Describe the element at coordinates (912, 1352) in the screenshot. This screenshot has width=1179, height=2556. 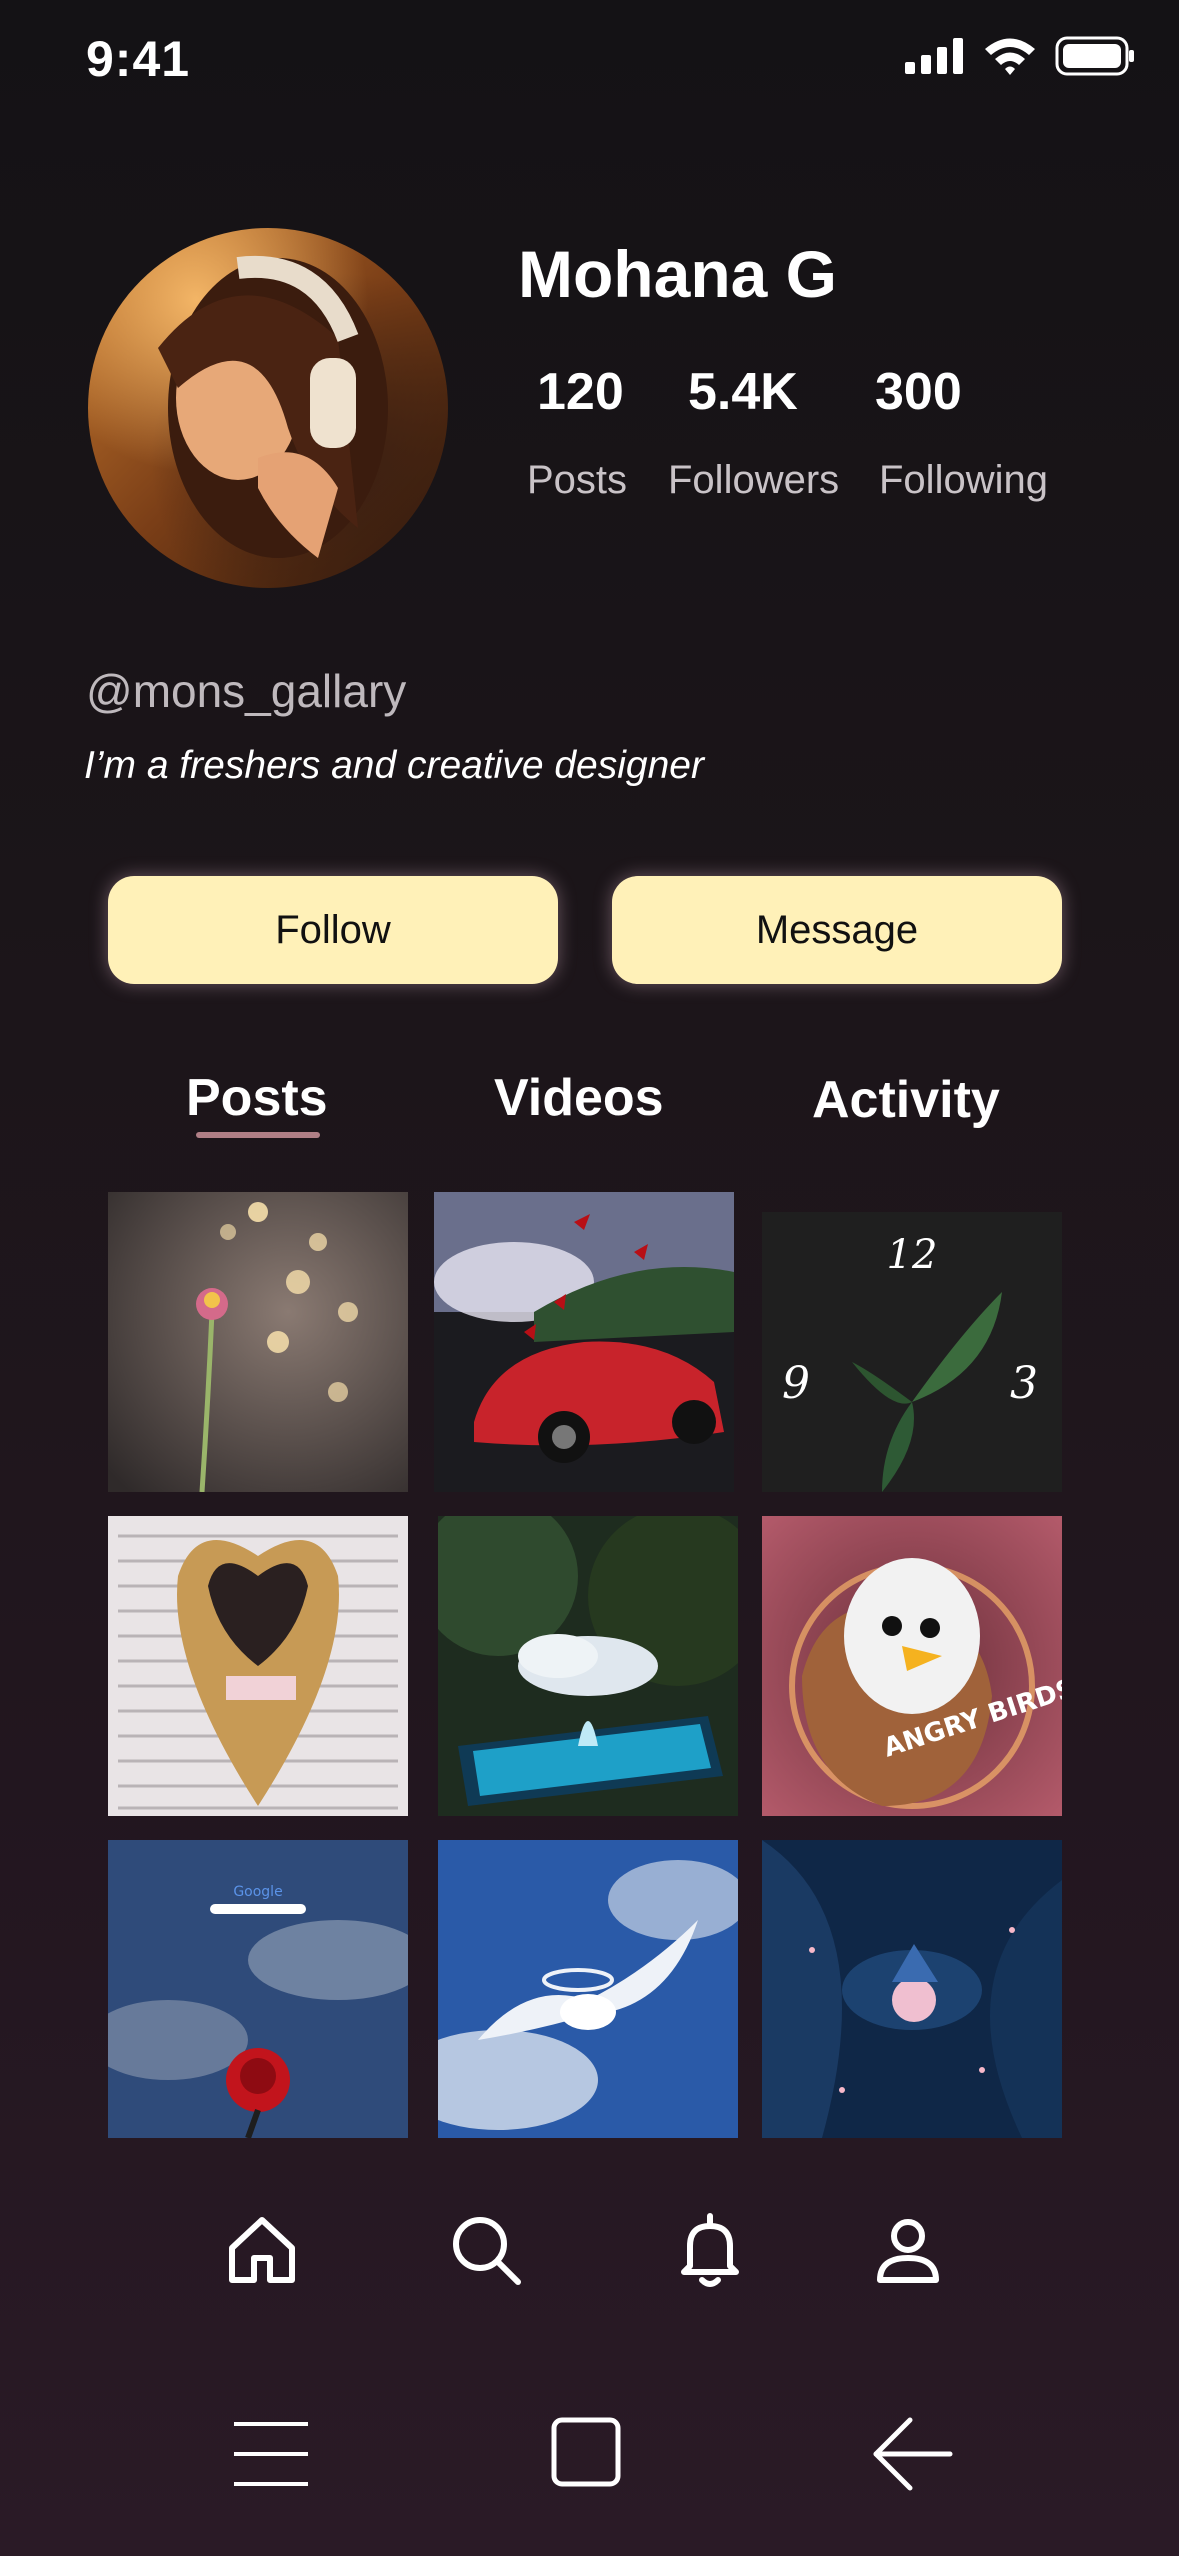
I see `post-thumbnail-leaf-clock: 12 9 3` at that location.